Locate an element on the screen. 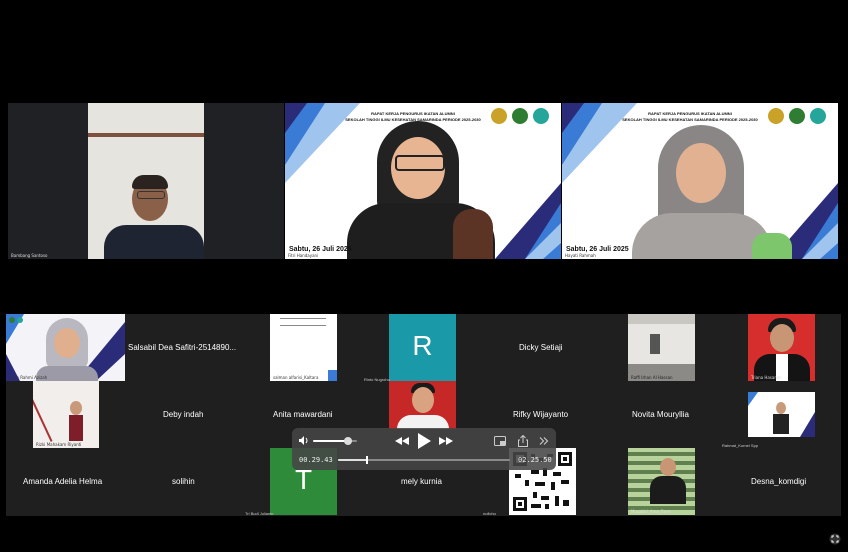  remaining-time: 02.25.50 is located at coordinates (535, 460).